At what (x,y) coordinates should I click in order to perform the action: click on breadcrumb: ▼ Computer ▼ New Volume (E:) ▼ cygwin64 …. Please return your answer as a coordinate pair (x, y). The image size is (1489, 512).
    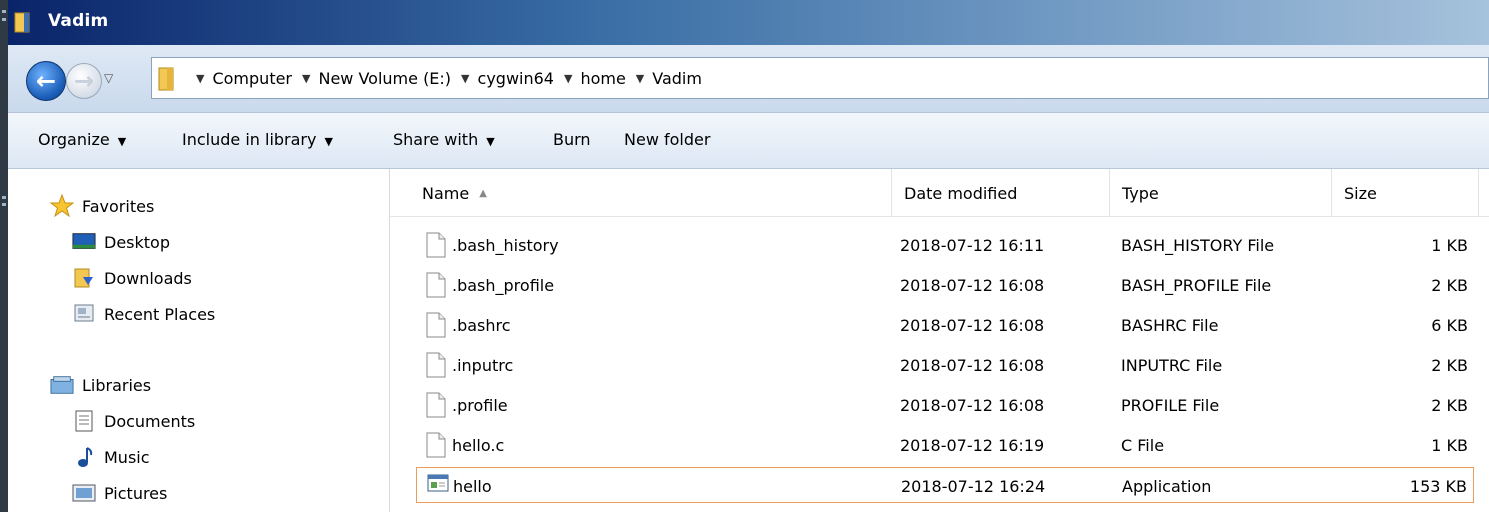
    Looking at the image, I should click on (454, 78).